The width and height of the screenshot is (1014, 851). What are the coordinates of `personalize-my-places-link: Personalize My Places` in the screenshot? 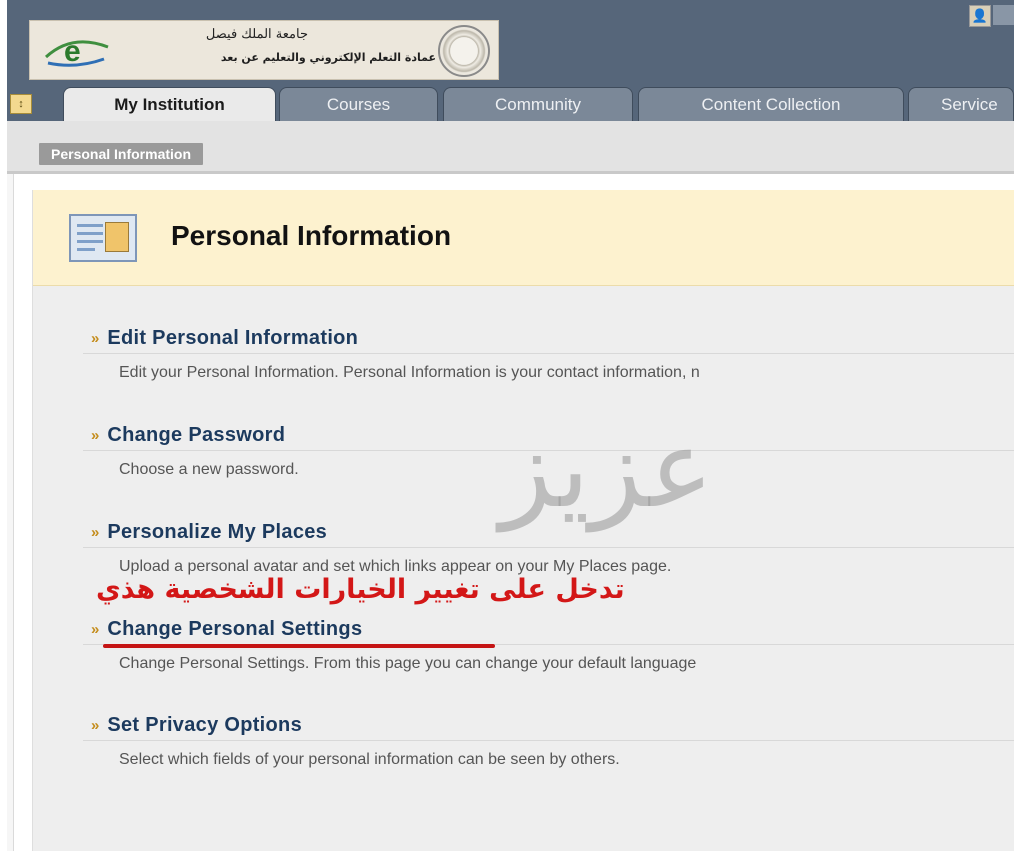 It's located at (217, 532).